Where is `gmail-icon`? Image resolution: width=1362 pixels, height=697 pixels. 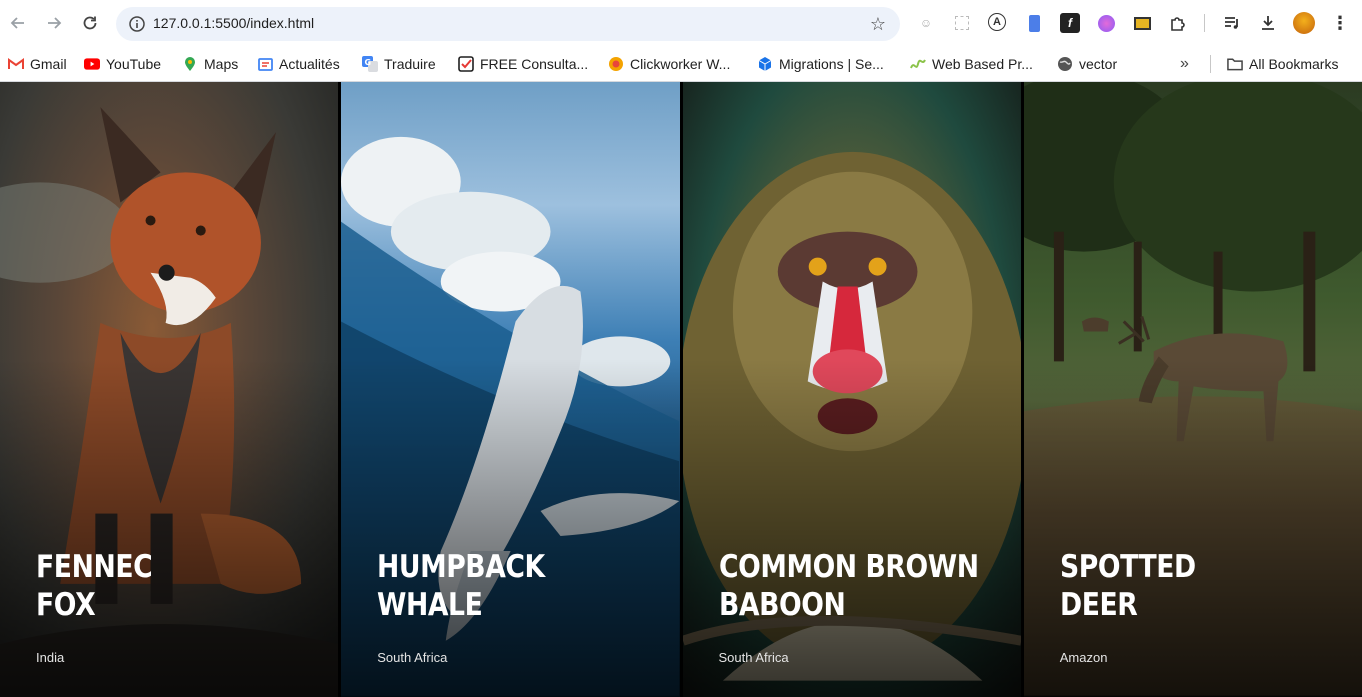
gmail-icon is located at coordinates (16, 64).